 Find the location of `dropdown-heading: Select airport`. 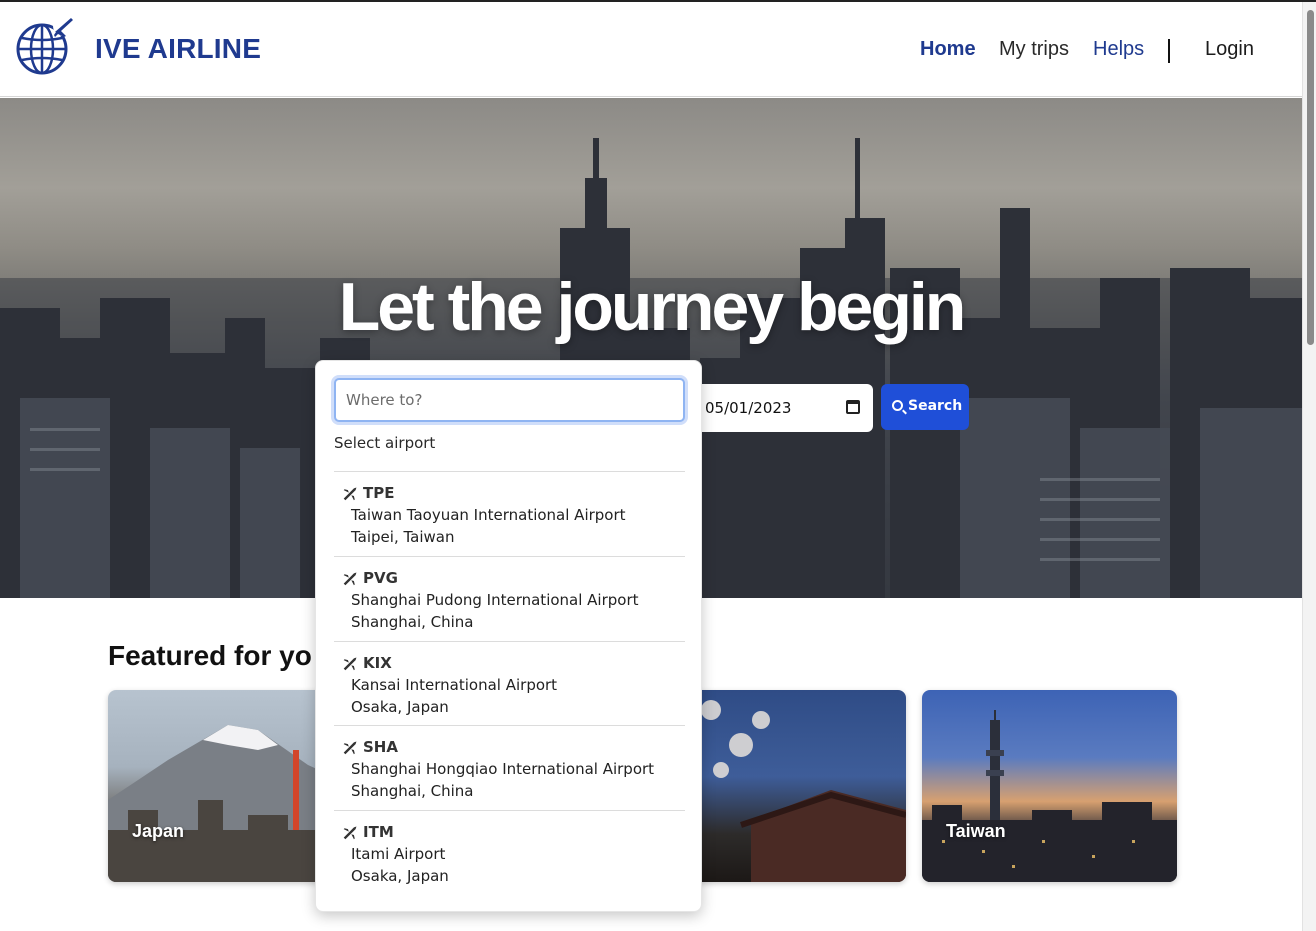

dropdown-heading: Select airport is located at coordinates (385, 443).